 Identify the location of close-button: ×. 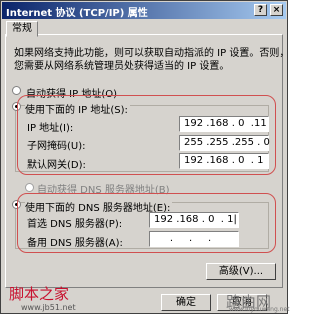
(276, 10).